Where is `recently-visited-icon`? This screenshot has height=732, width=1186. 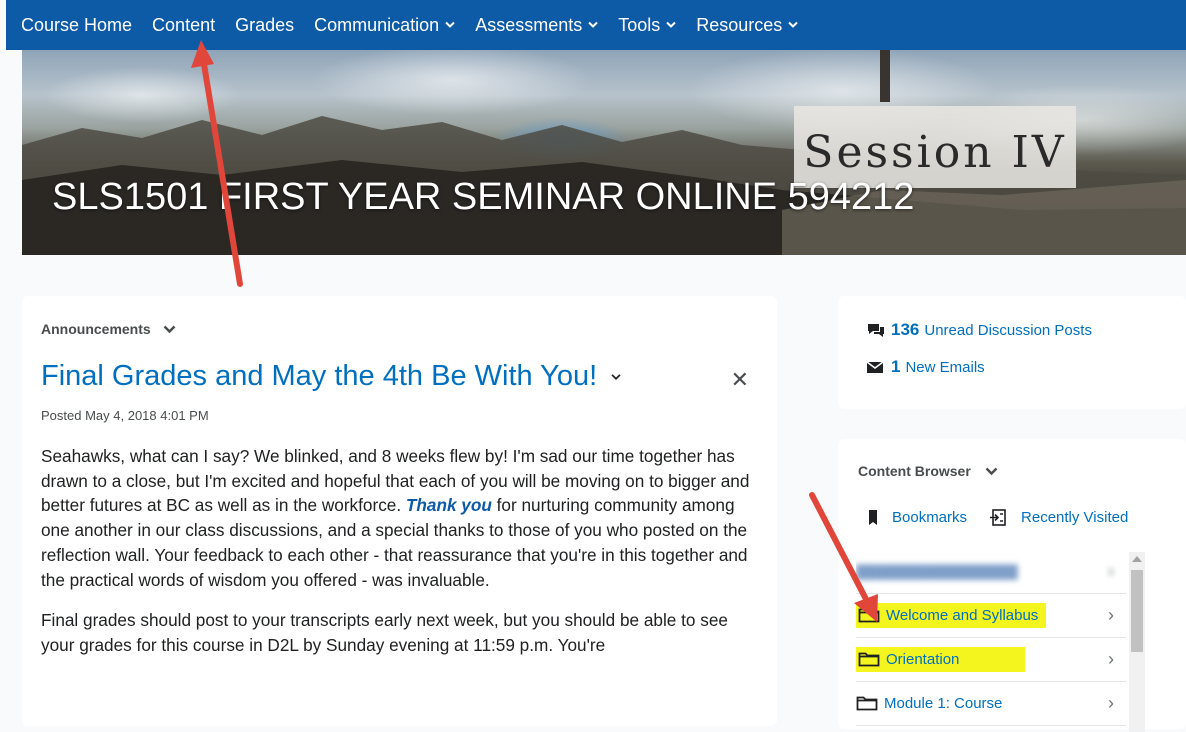
recently-visited-icon is located at coordinates (998, 517).